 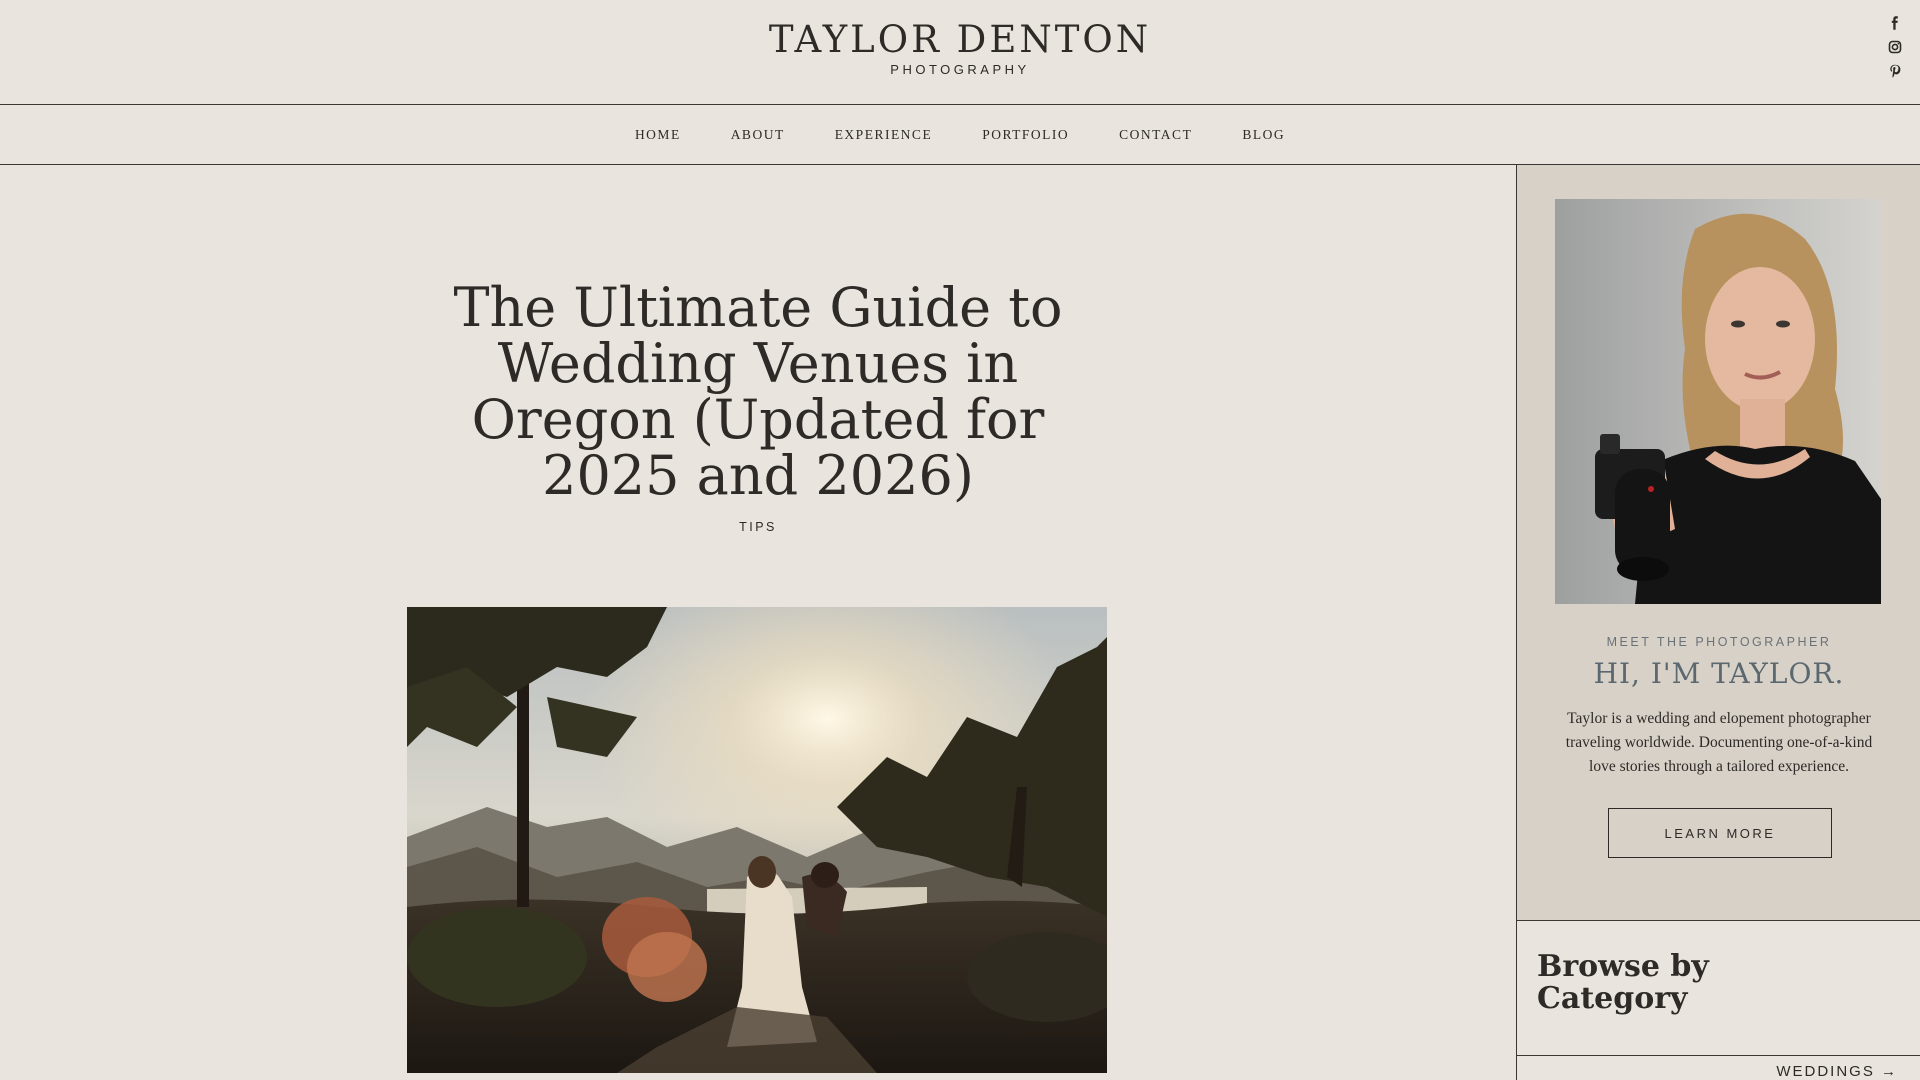 What do you see at coordinates (1155, 135) in the screenshot?
I see `nav-item-contact: CONTACT` at bounding box center [1155, 135].